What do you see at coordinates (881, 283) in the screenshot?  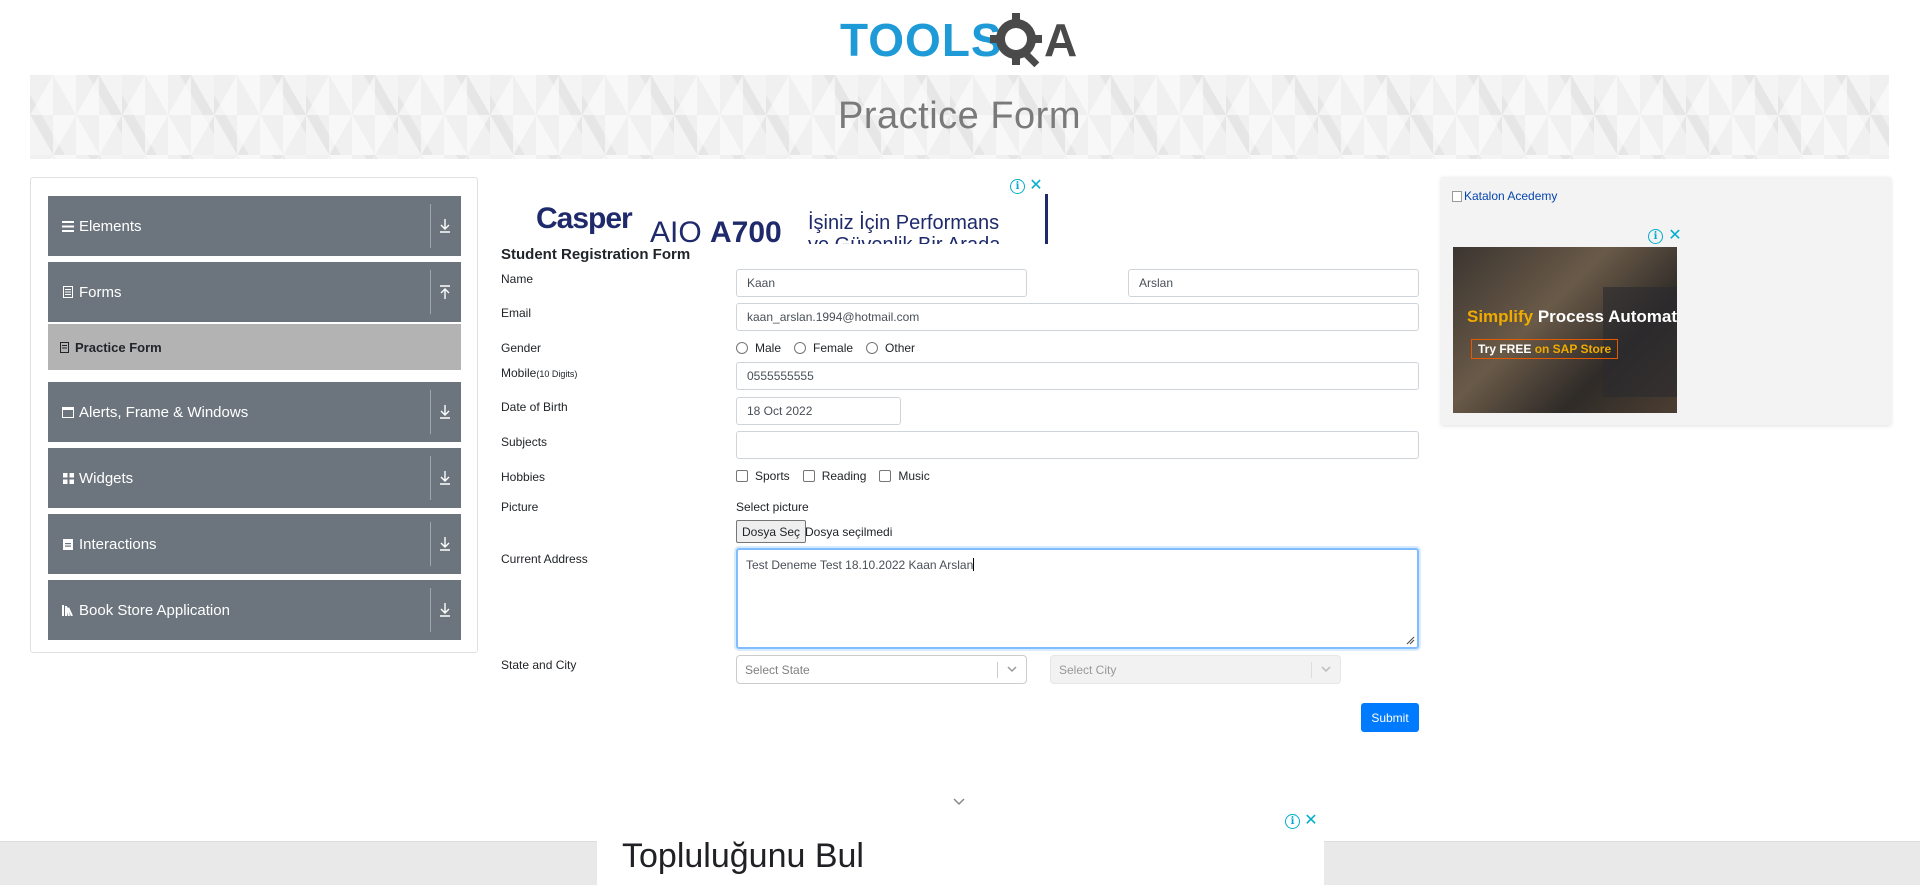 I see `first-name-input: Kaan` at bounding box center [881, 283].